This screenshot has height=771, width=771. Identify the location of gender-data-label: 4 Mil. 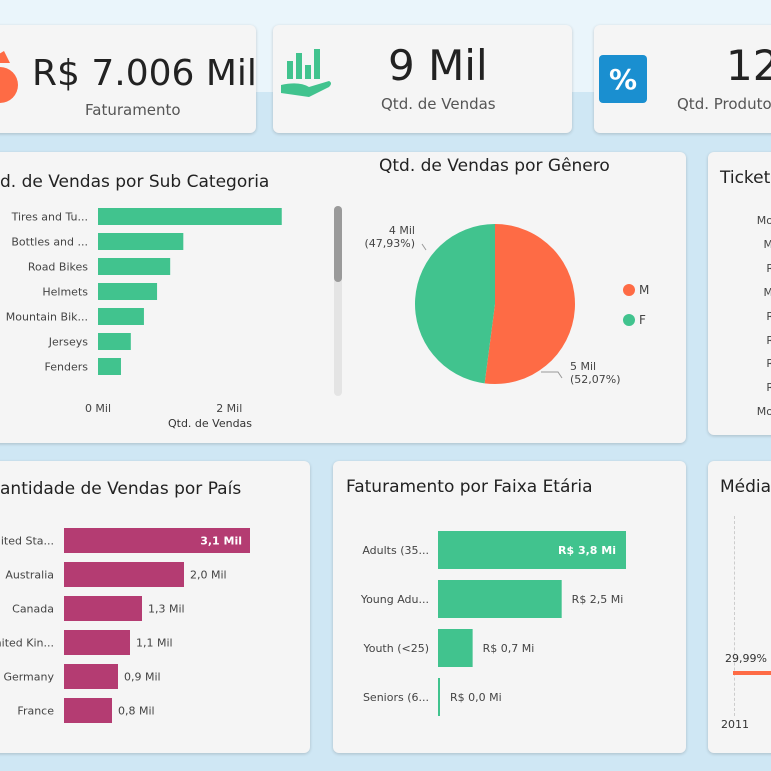
(402, 230).